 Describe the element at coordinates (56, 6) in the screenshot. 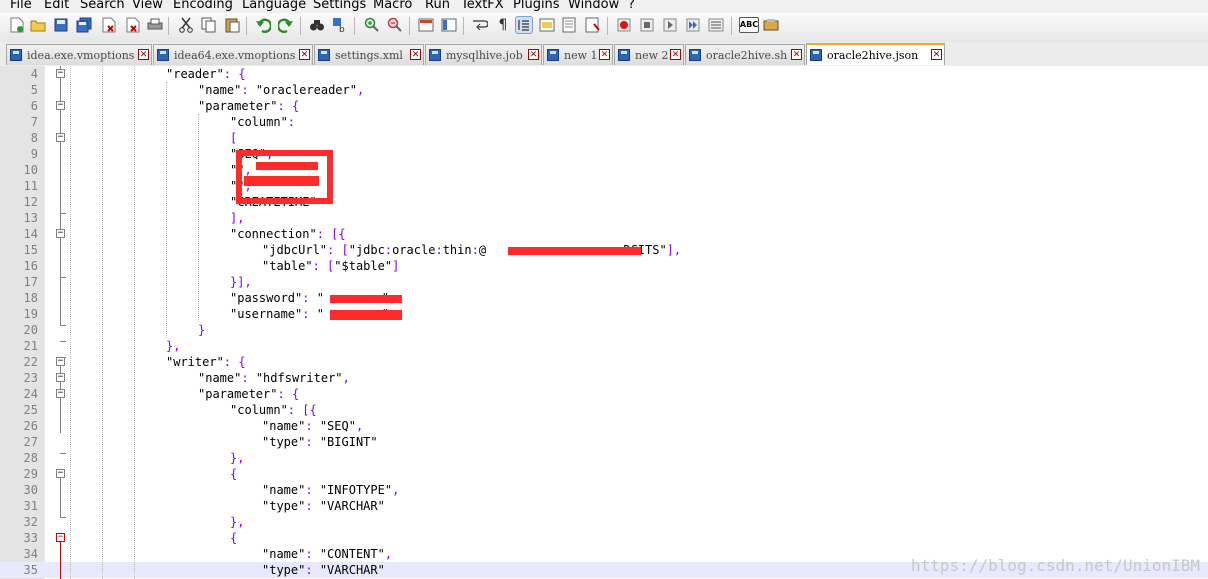

I see `menu-edit: Edit` at that location.